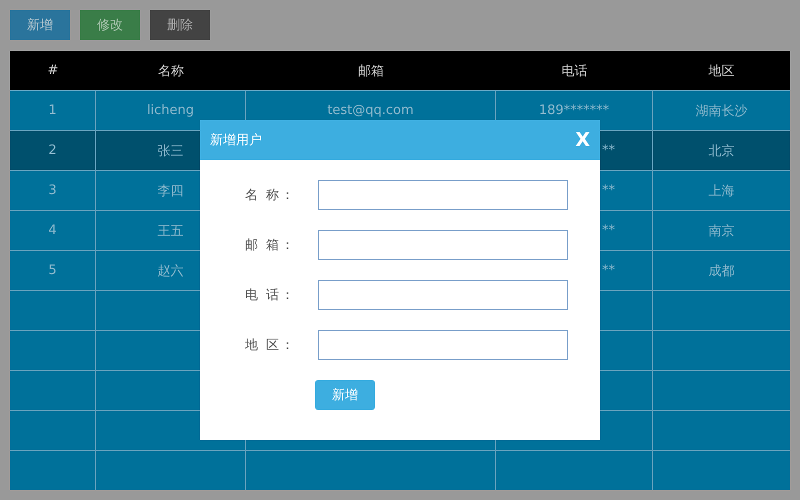 This screenshot has width=800, height=500. I want to click on field-label: 邮 箱：, so click(270, 245).